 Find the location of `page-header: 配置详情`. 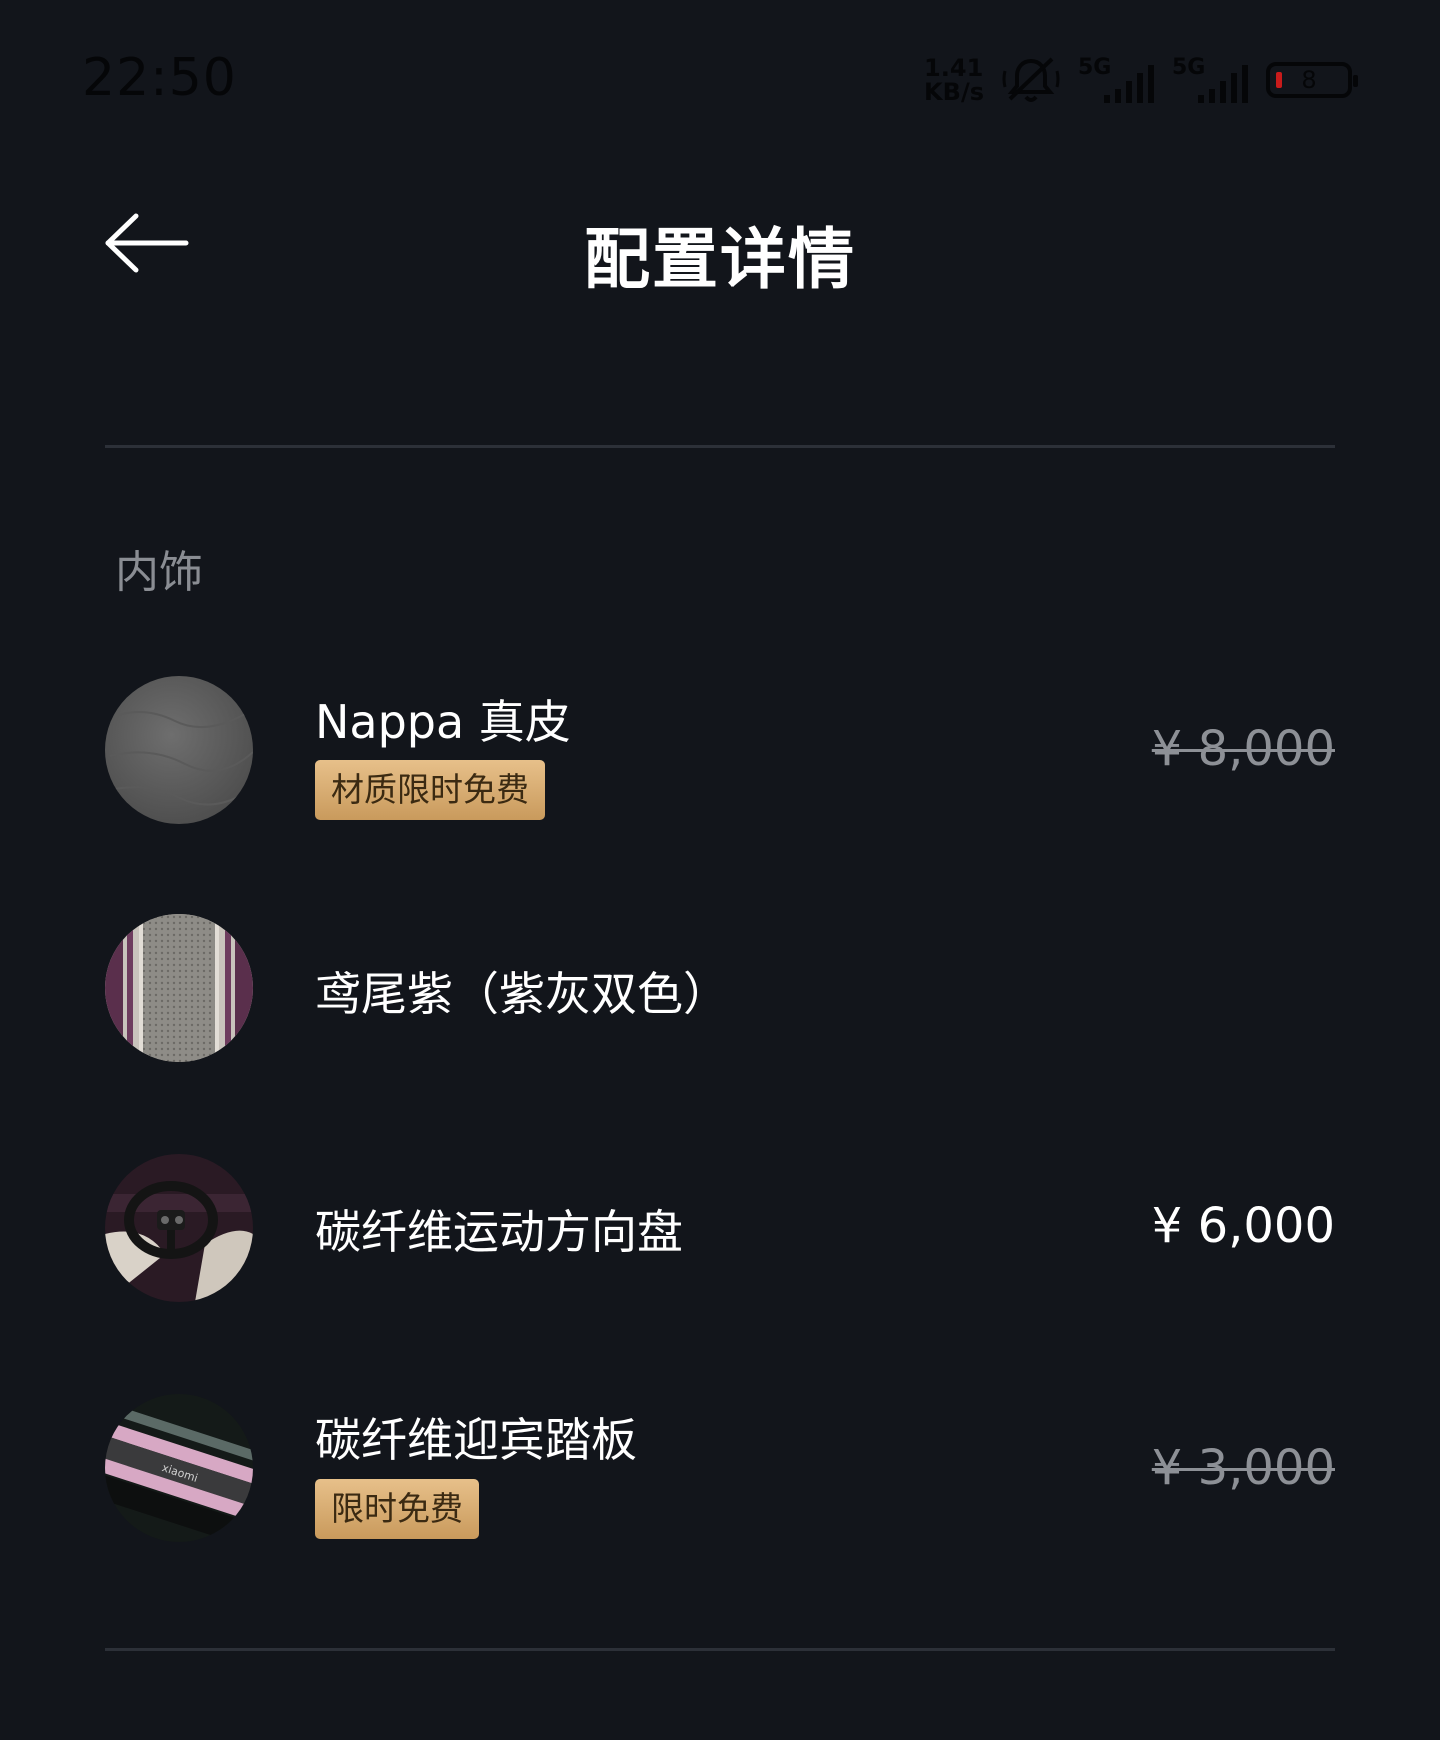

page-header: 配置详情 is located at coordinates (720, 245).